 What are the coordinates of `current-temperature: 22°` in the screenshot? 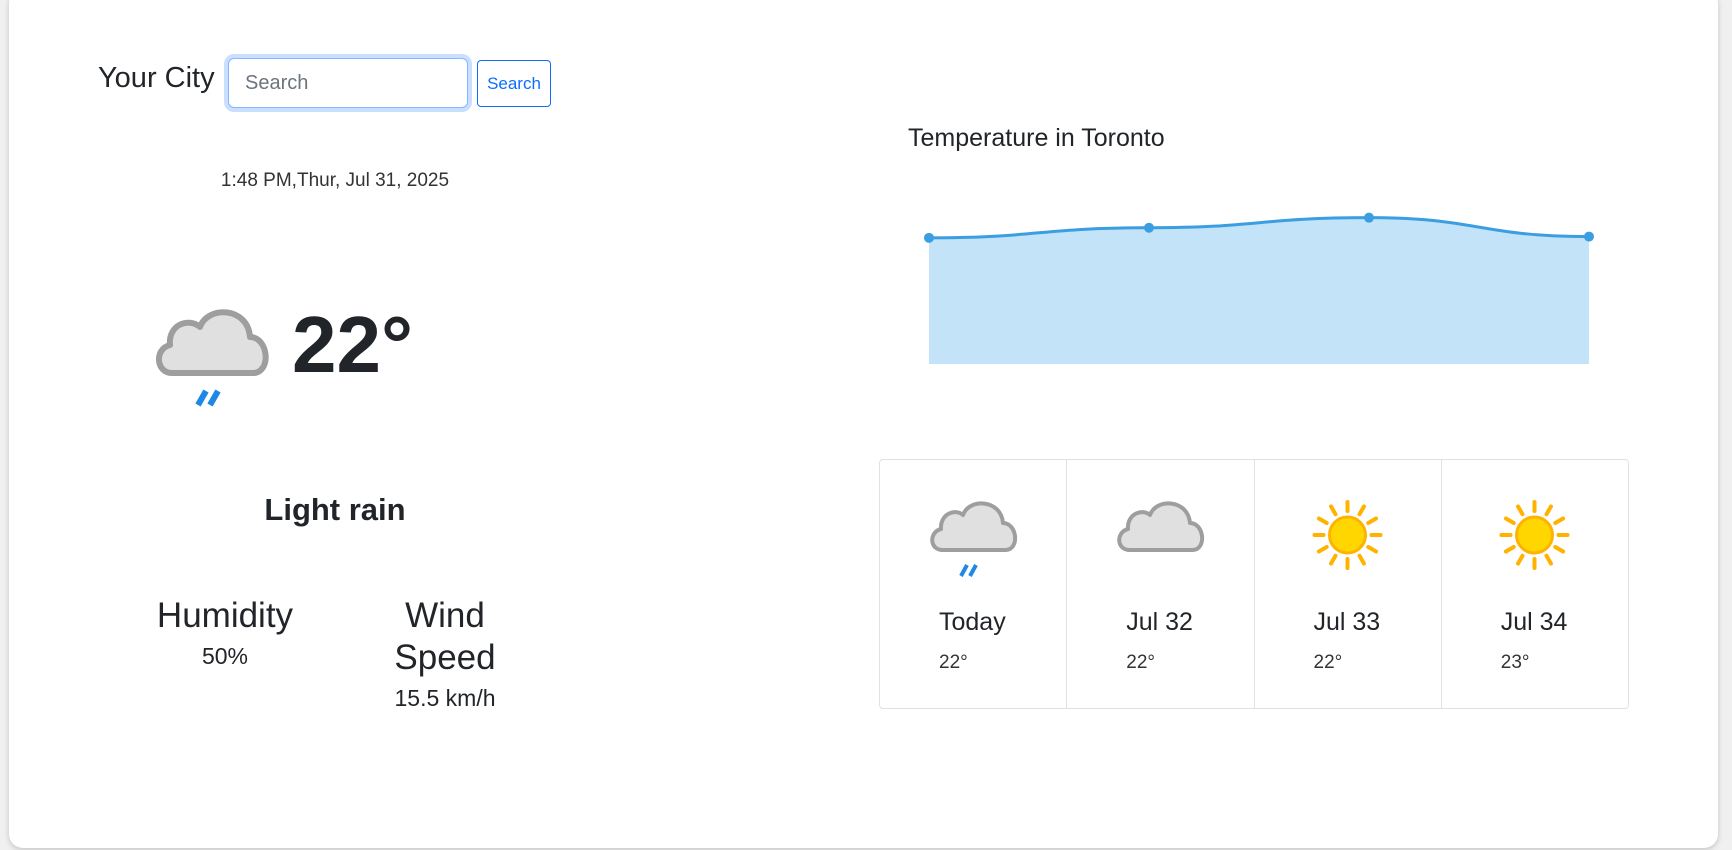 It's located at (352, 344).